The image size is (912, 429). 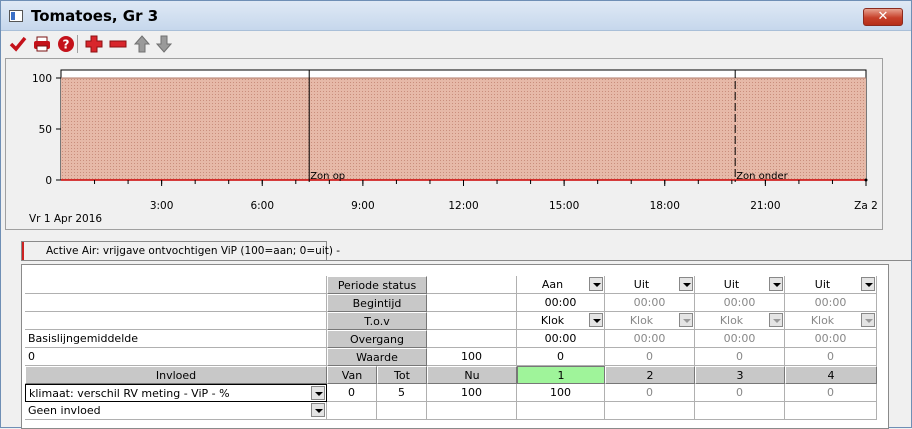 I want to click on period-3-waarde: 0, so click(x=740, y=357).